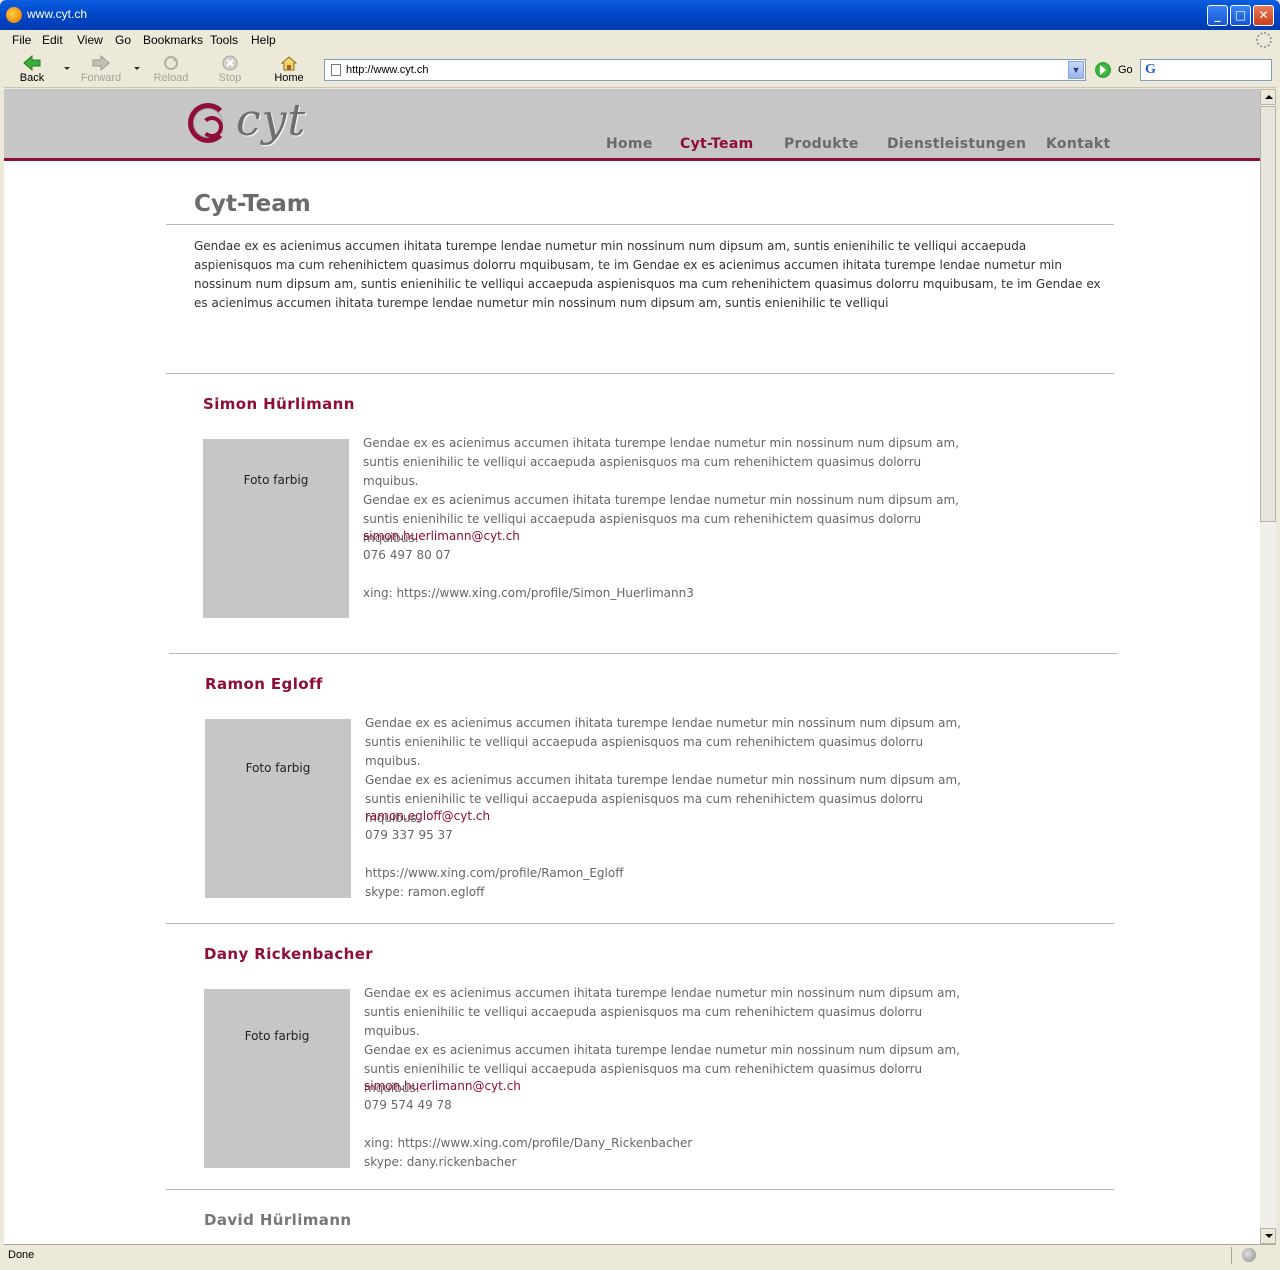  I want to click on menu-view: View, so click(90, 40).